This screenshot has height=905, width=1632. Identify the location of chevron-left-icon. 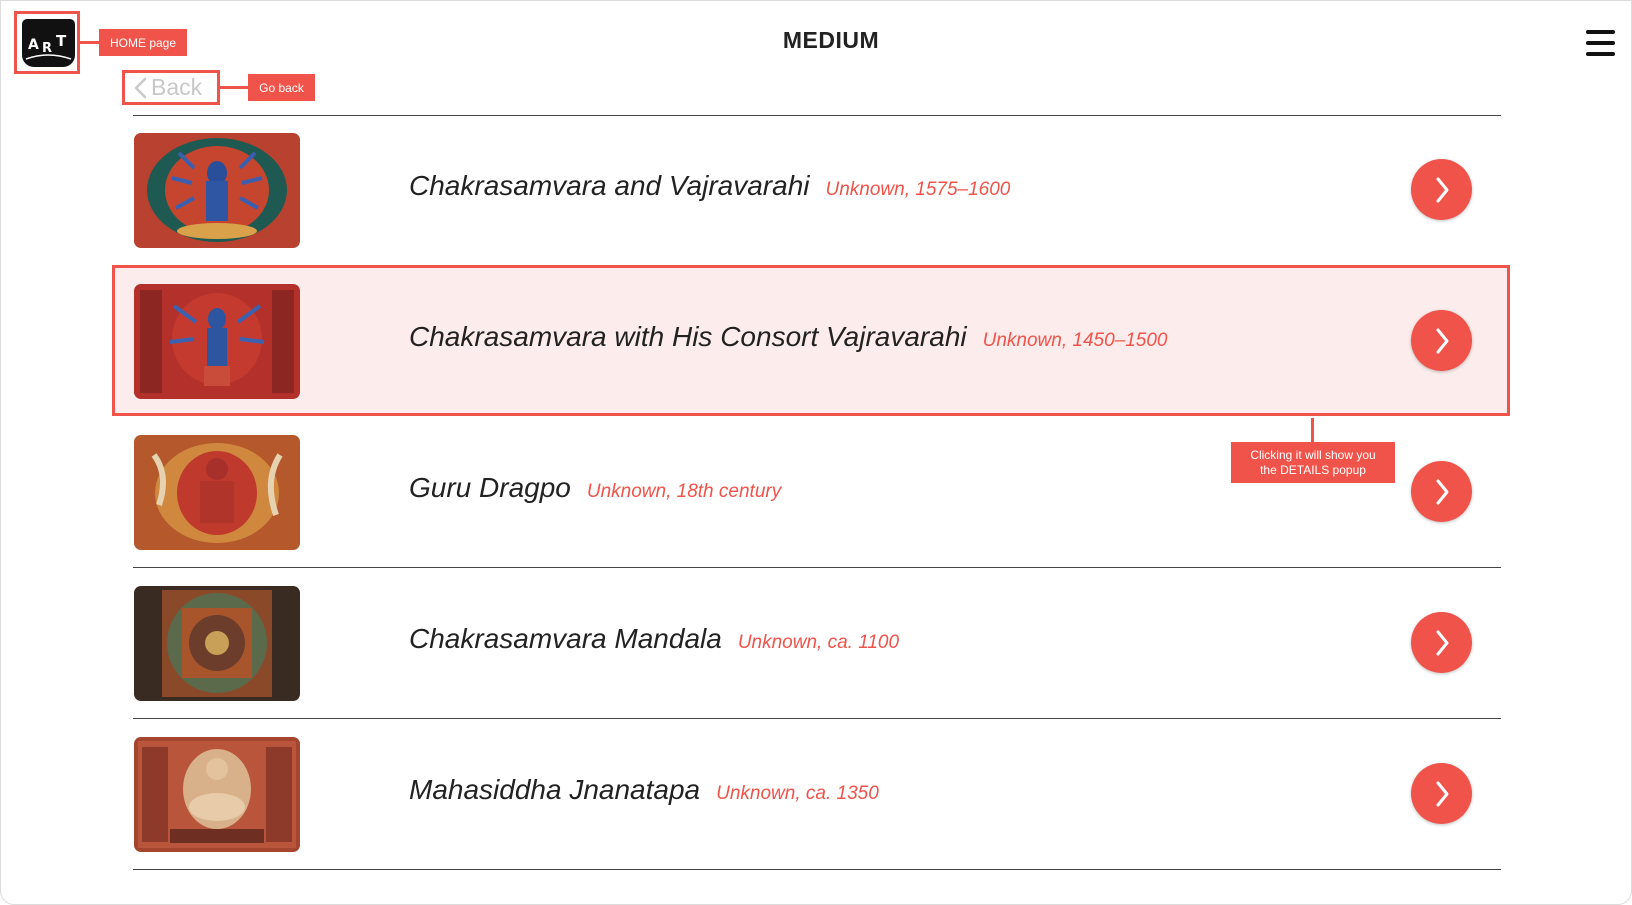
(140, 87).